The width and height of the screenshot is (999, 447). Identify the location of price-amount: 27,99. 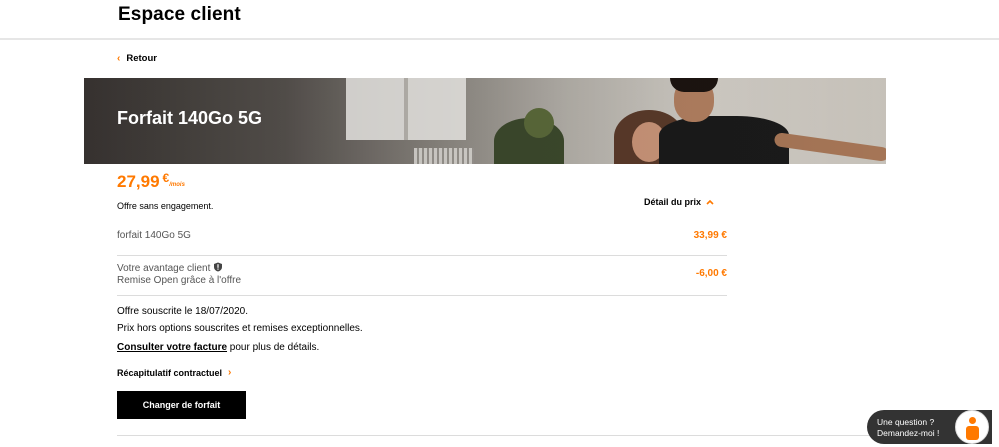
(138, 181).